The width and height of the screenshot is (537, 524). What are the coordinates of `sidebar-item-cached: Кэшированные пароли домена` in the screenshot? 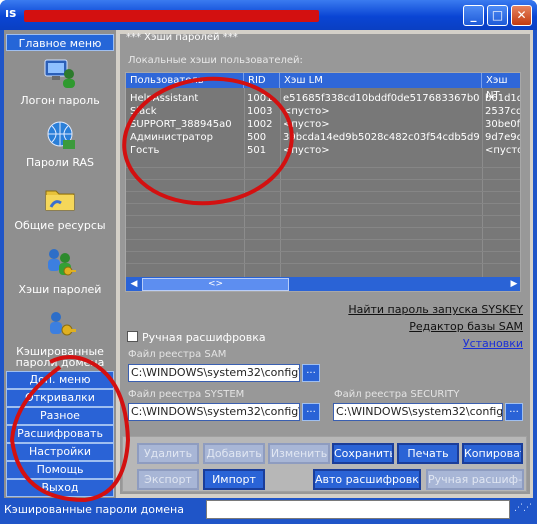 It's located at (60, 338).